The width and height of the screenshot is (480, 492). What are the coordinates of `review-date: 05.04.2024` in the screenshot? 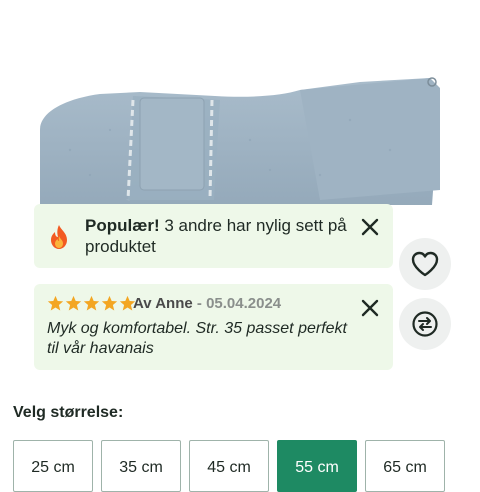 It's located at (244, 303).